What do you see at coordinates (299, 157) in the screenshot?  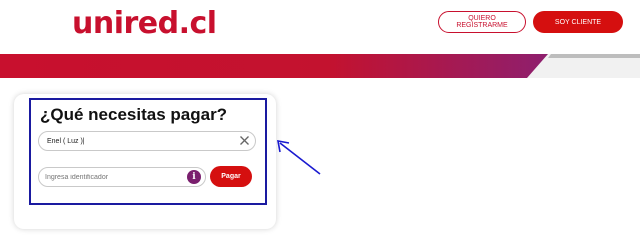 I see `annotation-arrow-icon` at bounding box center [299, 157].